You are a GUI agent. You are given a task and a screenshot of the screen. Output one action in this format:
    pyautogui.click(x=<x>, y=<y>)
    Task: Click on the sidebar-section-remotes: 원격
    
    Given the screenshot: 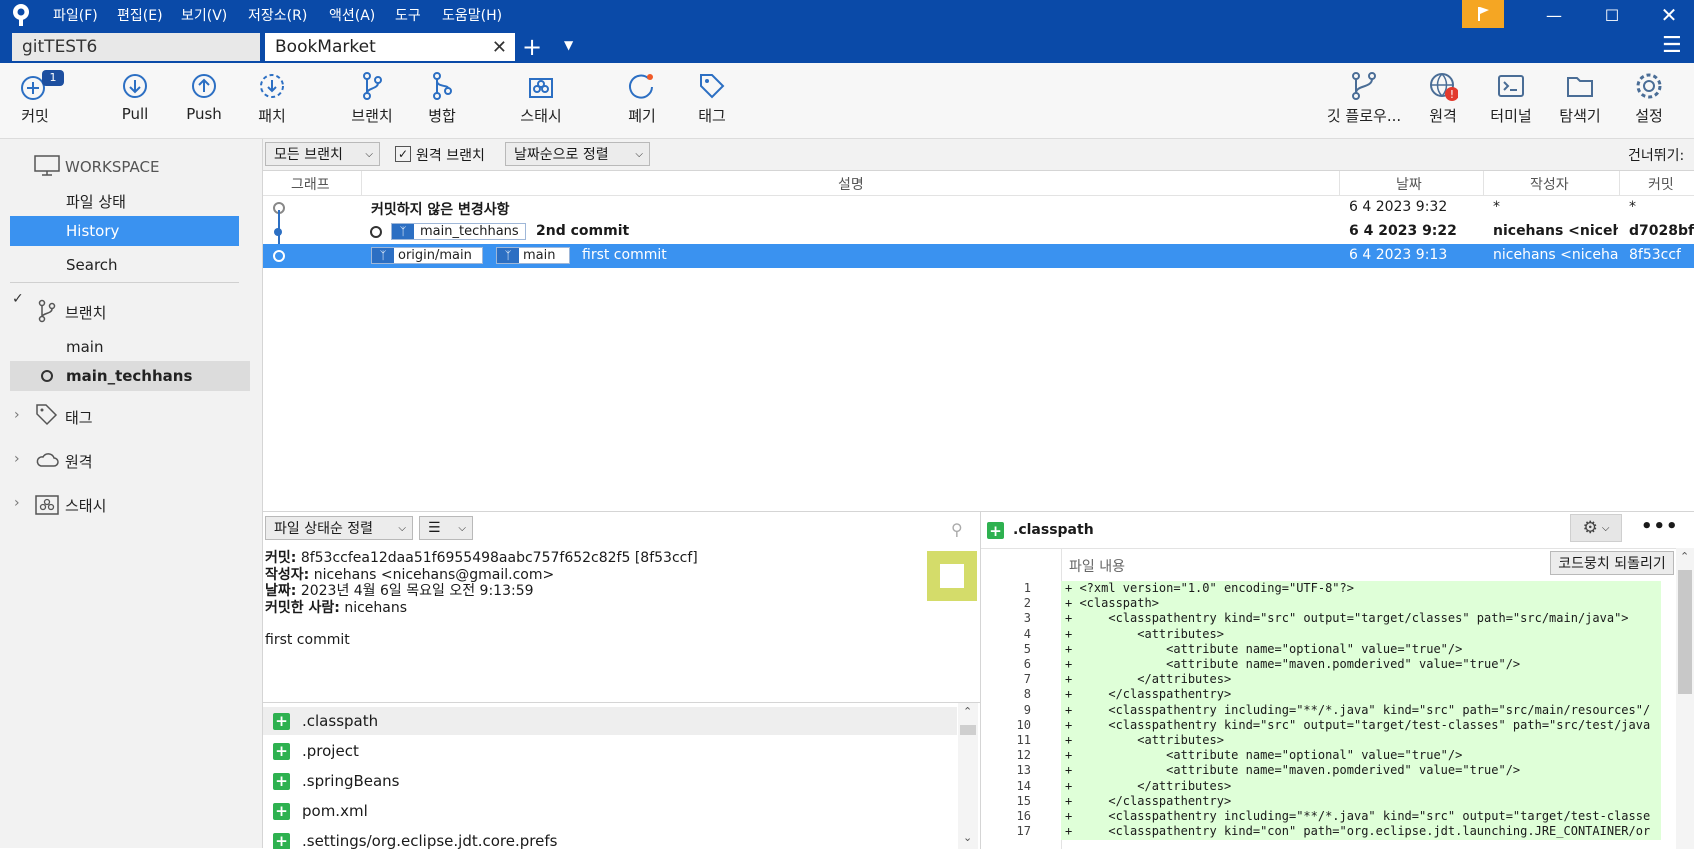 What is the action you would take?
    pyautogui.click(x=79, y=461)
    